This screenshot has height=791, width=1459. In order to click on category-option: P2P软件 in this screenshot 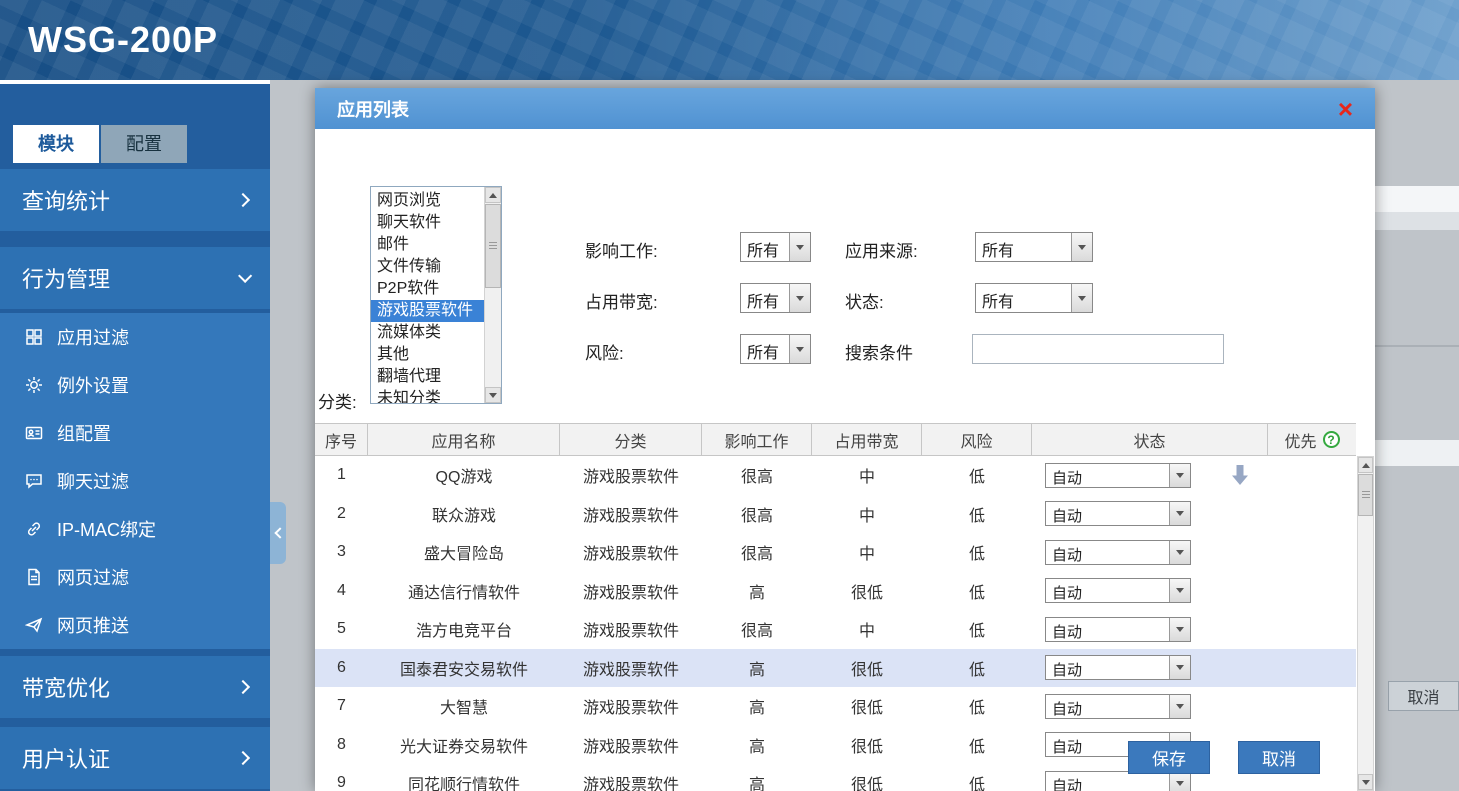, I will do `click(427, 289)`.